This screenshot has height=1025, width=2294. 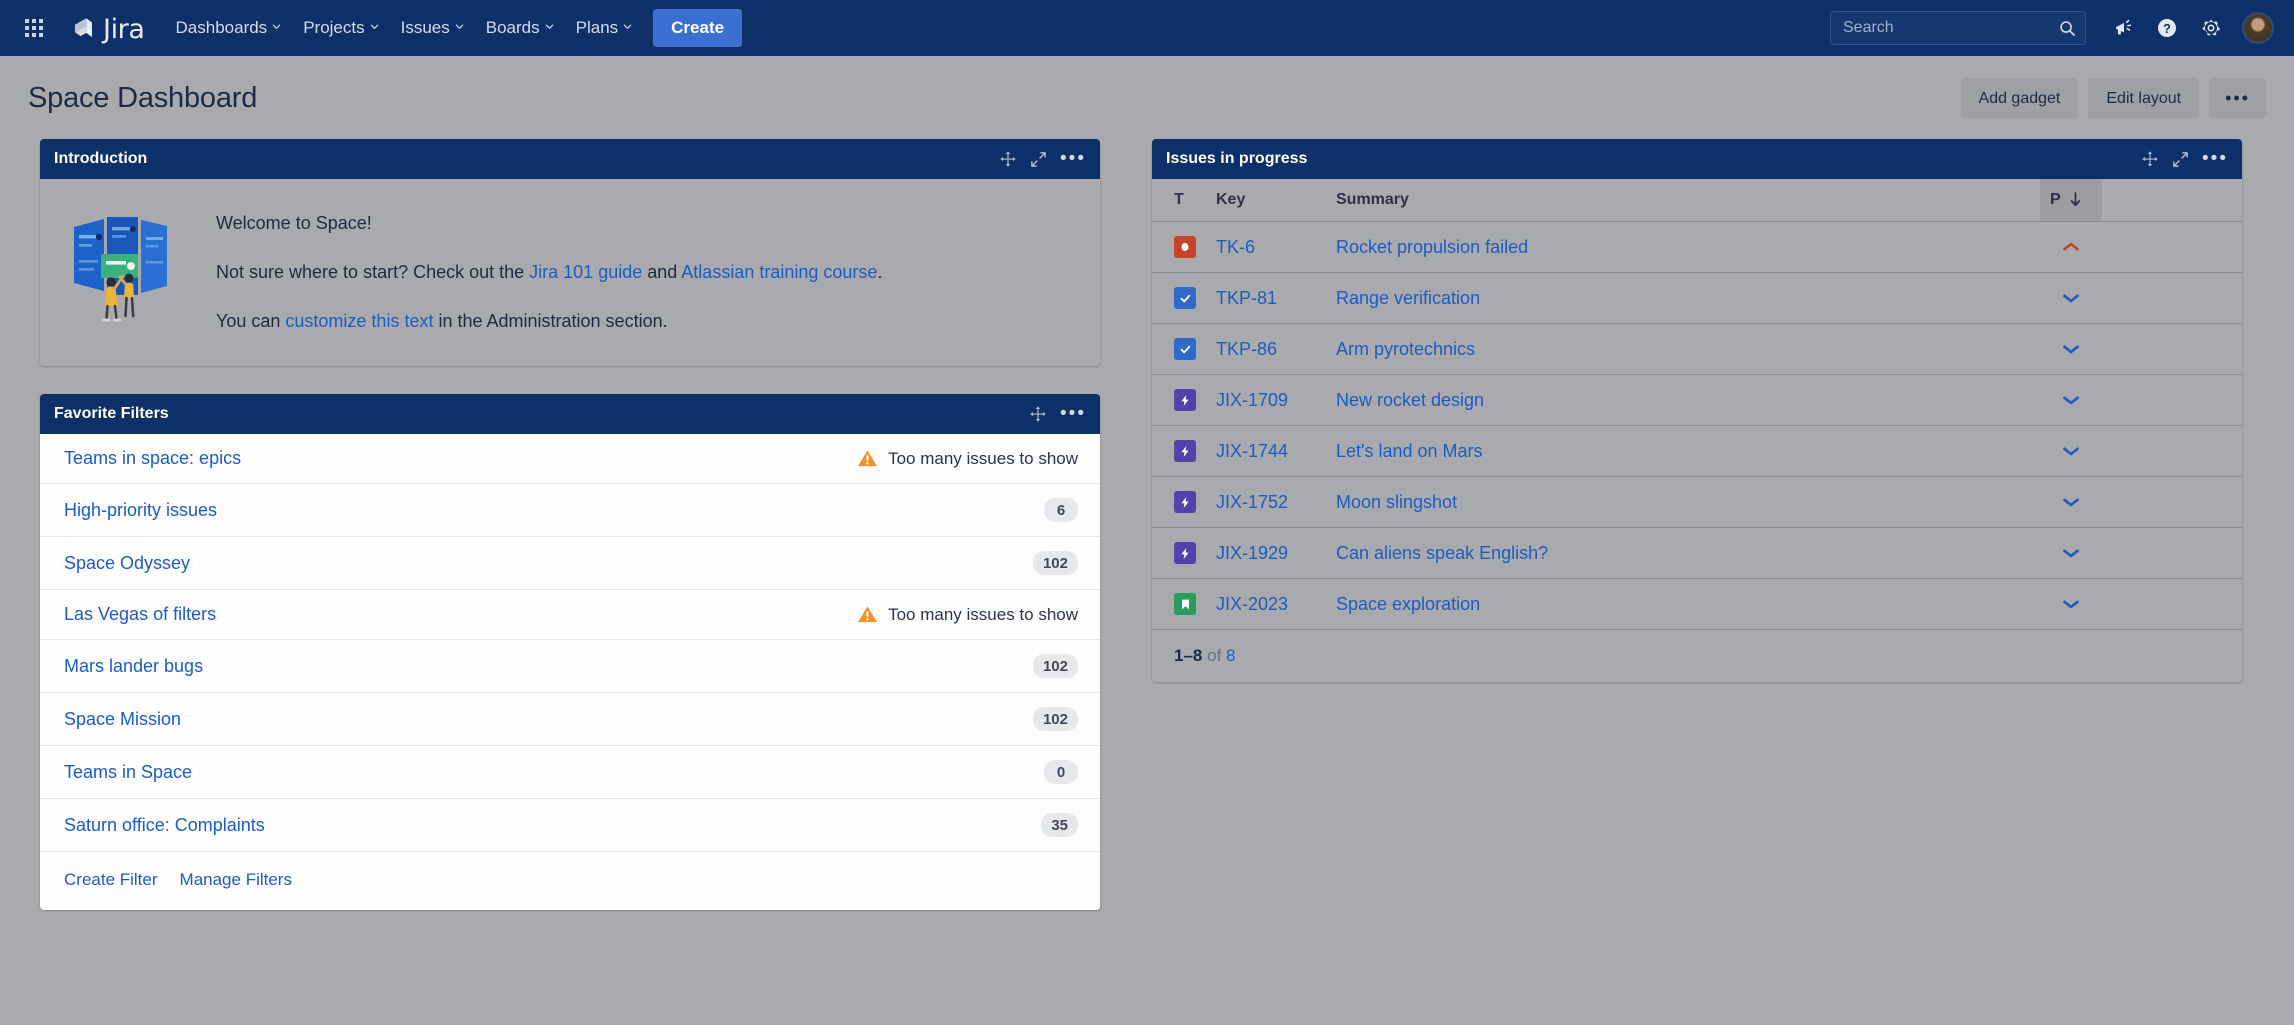 What do you see at coordinates (1683, 200) in the screenshot?
I see `column-header-summary: Summary` at bounding box center [1683, 200].